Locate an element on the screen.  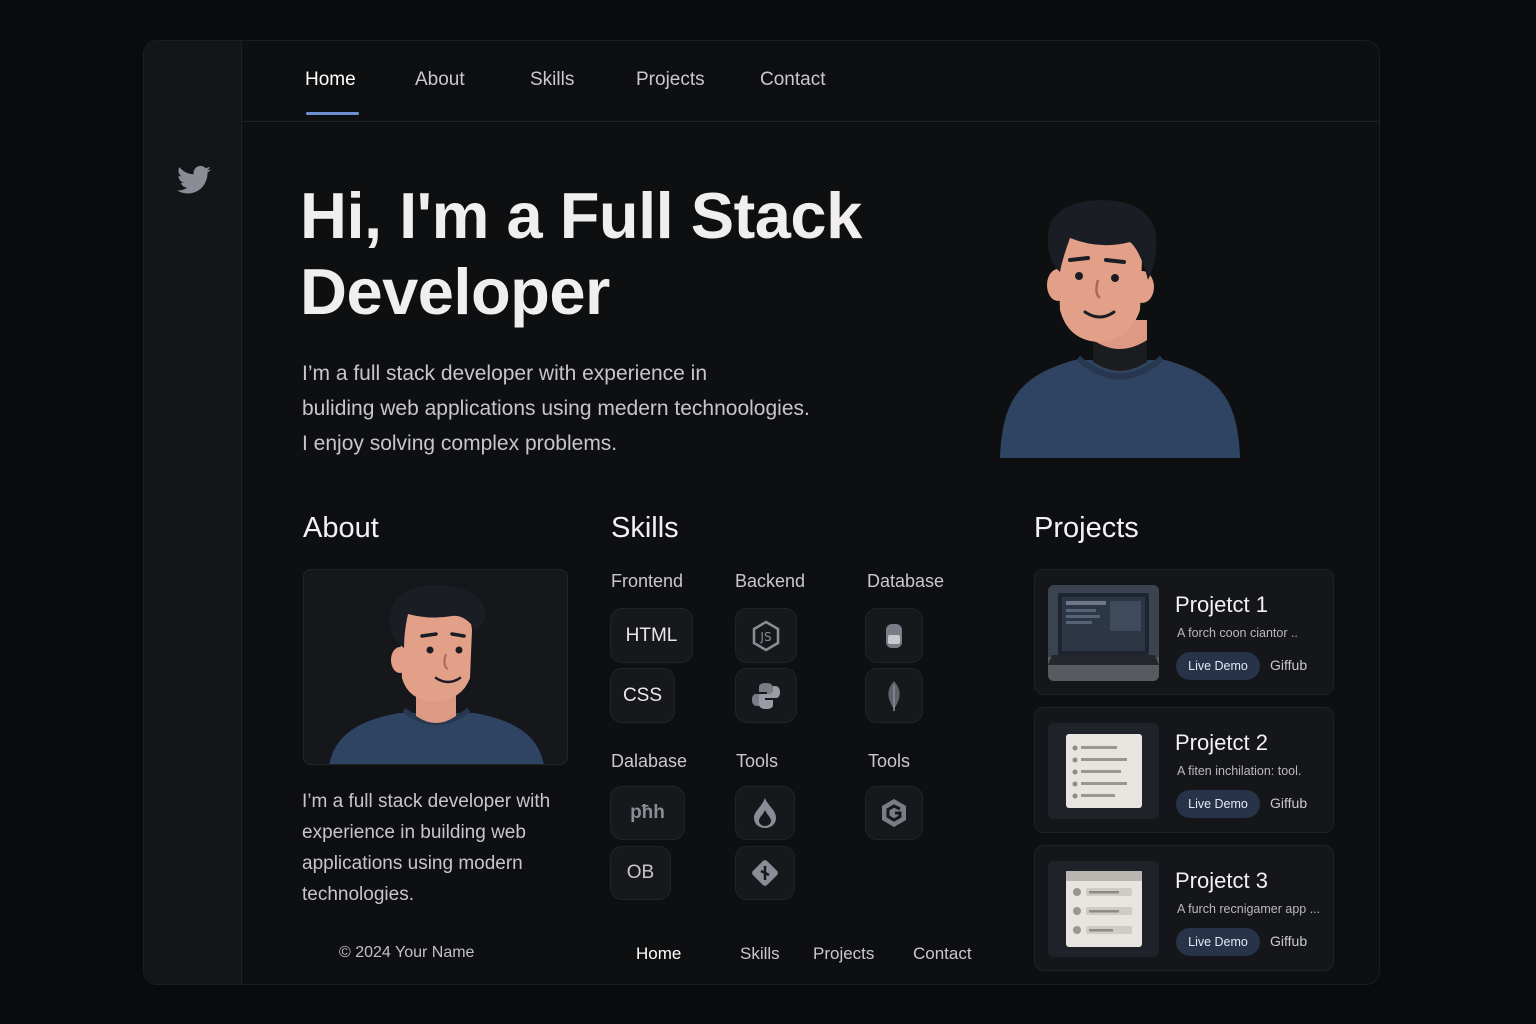
skill-chip-html-label: HTML is located at coordinates (651, 635).